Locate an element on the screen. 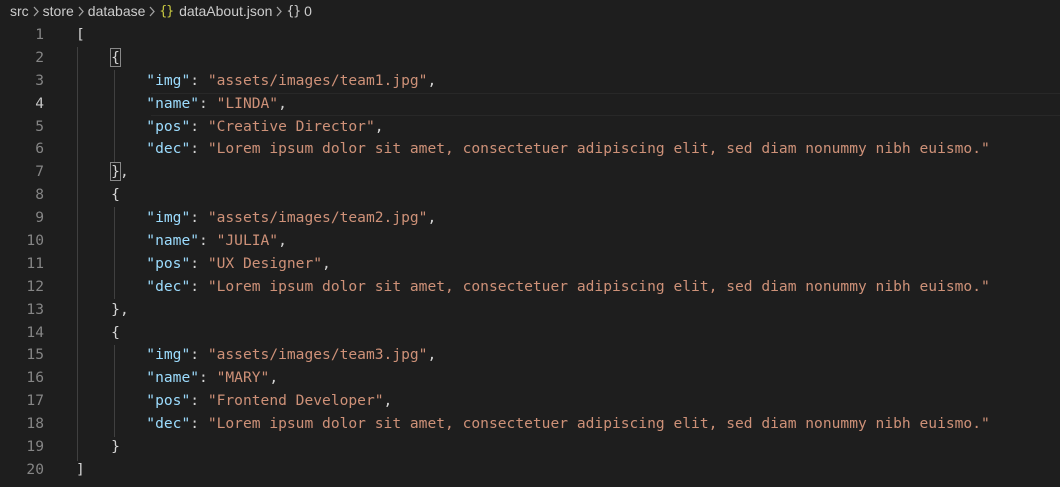 Image resolution: width=1060 pixels, height=487 pixels. line-code: "name": "LINDA", is located at coordinates (568, 104).